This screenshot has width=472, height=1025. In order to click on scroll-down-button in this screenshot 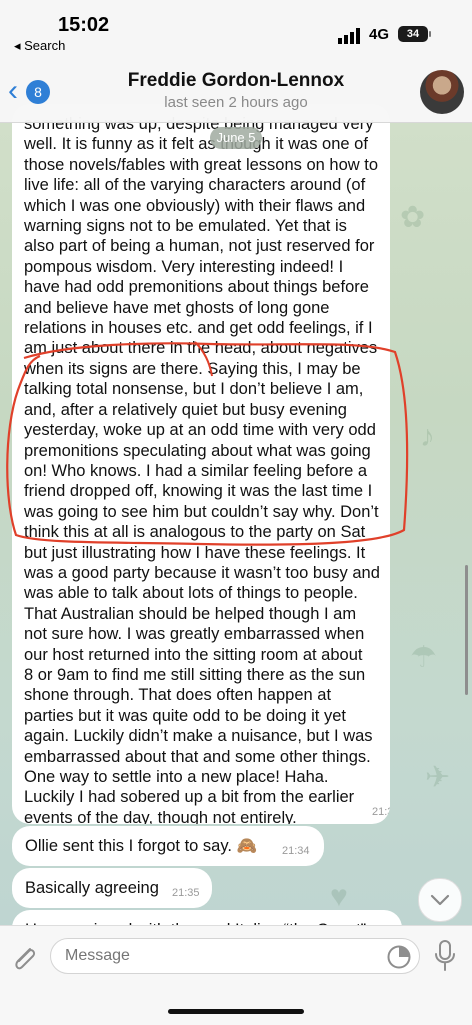, I will do `click(440, 900)`.